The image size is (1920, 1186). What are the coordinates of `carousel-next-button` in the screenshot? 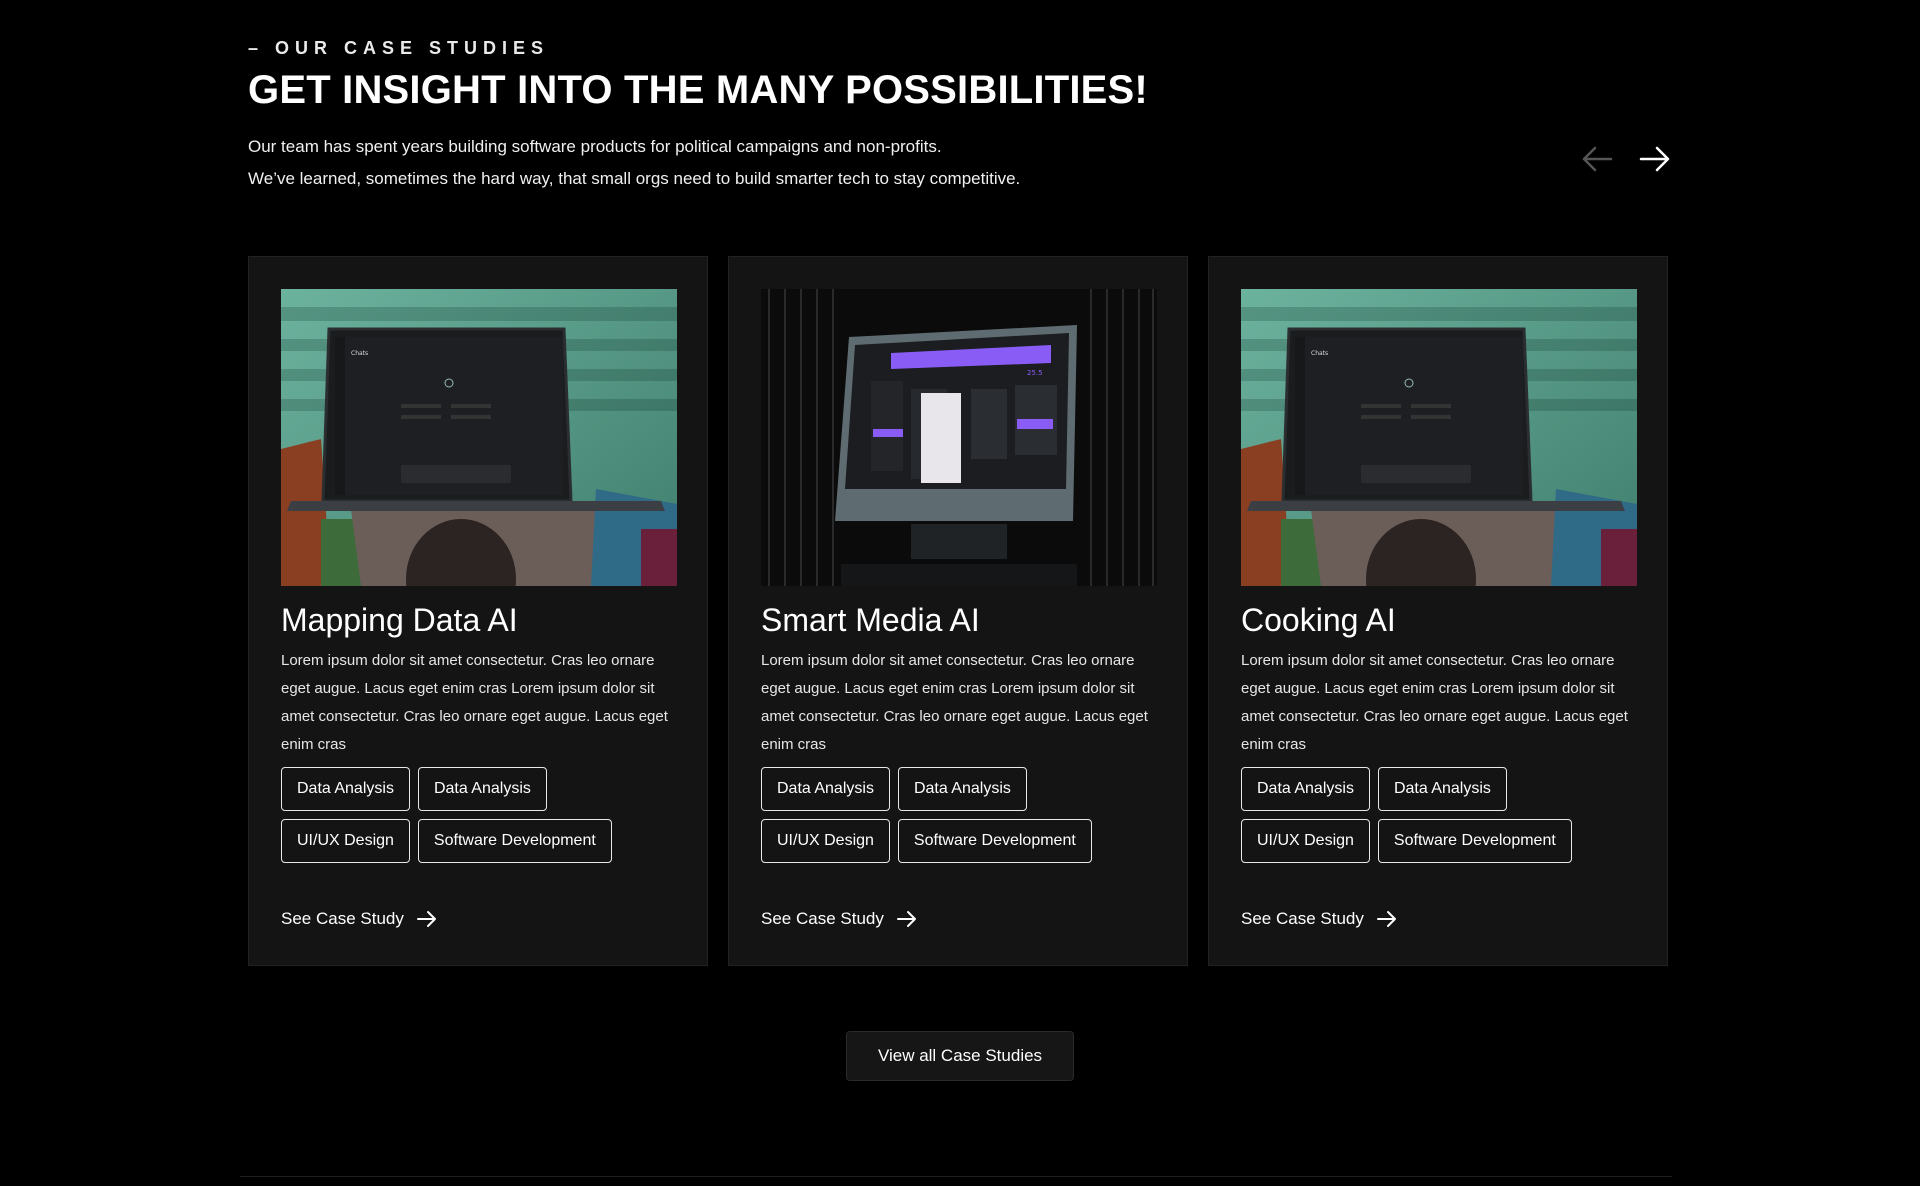 It's located at (1655, 159).